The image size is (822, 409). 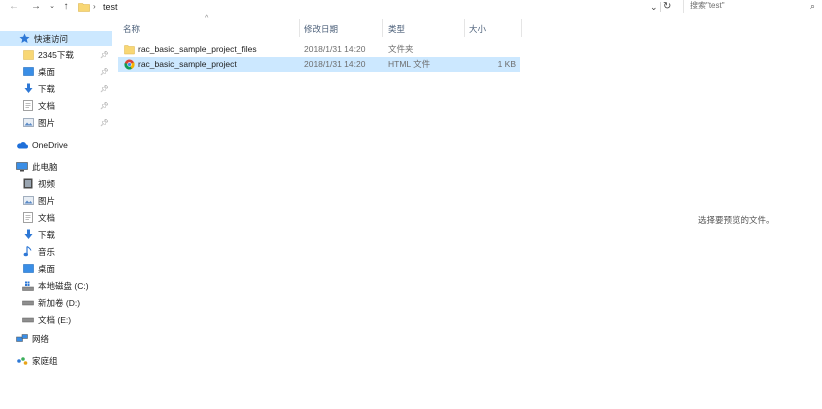 I want to click on nav-quick-documents: 文档, so click(x=38, y=105).